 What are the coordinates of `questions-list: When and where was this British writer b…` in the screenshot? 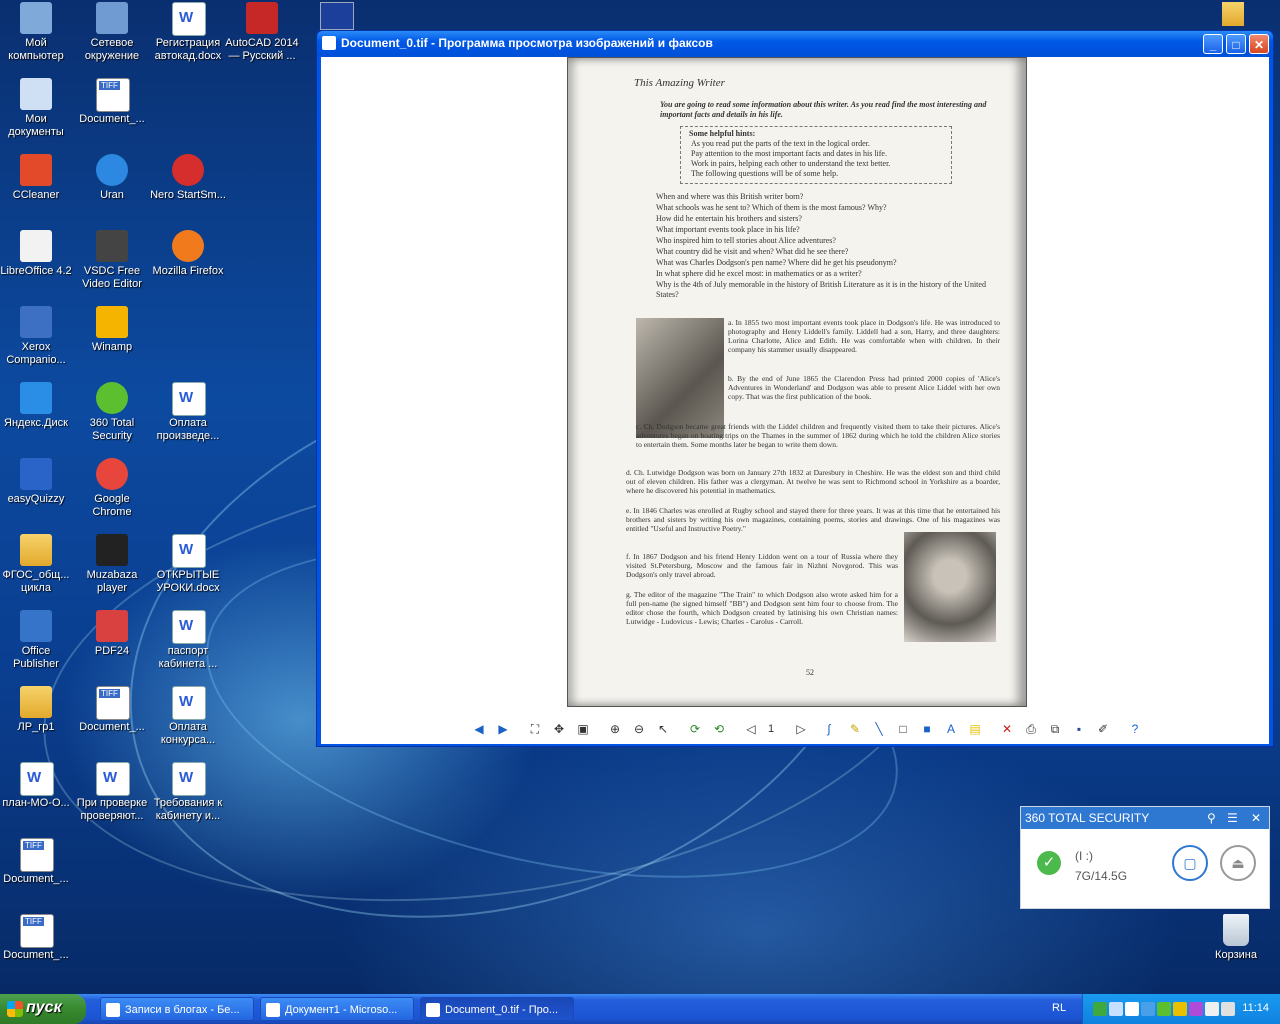 It's located at (826, 246).